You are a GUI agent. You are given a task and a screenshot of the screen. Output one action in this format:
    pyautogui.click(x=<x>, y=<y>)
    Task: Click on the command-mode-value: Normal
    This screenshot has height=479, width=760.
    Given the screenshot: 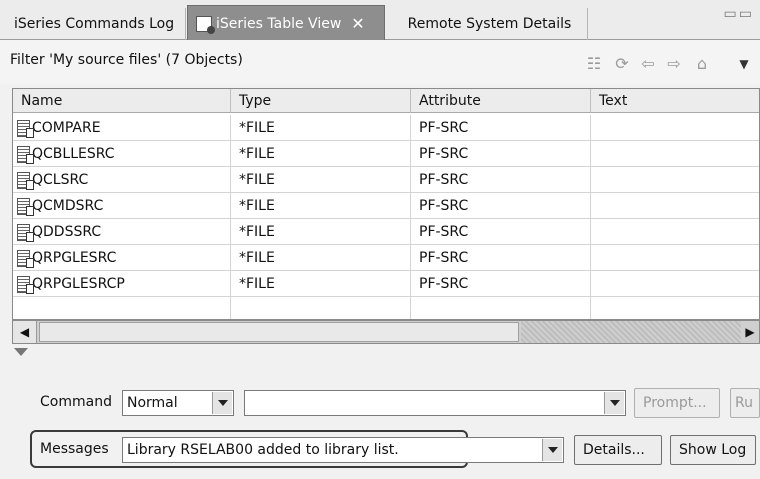 What is the action you would take?
    pyautogui.click(x=152, y=403)
    